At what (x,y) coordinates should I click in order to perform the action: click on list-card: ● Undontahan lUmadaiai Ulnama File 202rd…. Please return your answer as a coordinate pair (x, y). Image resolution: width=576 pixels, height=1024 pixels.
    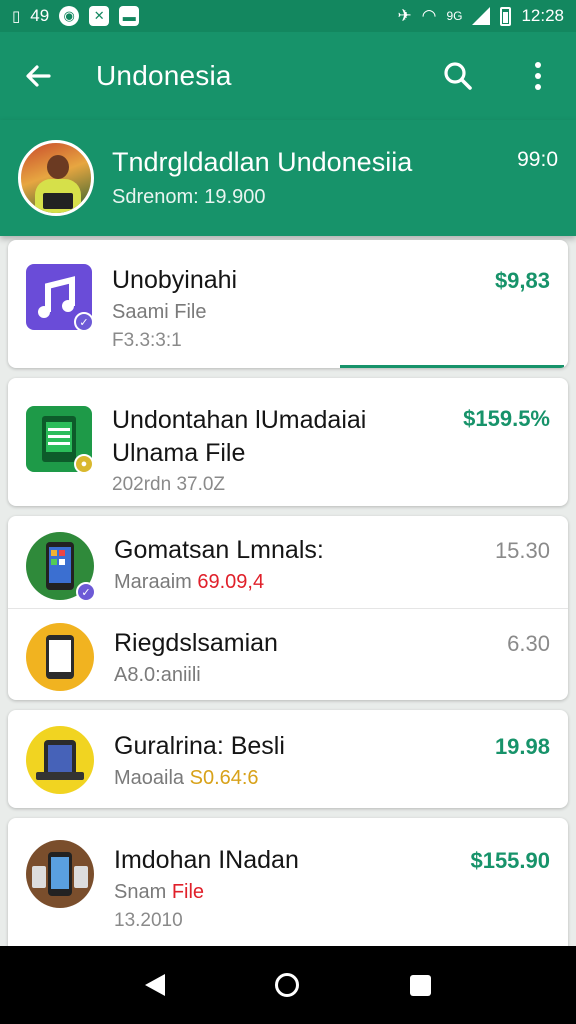
    Looking at the image, I should click on (288, 442).